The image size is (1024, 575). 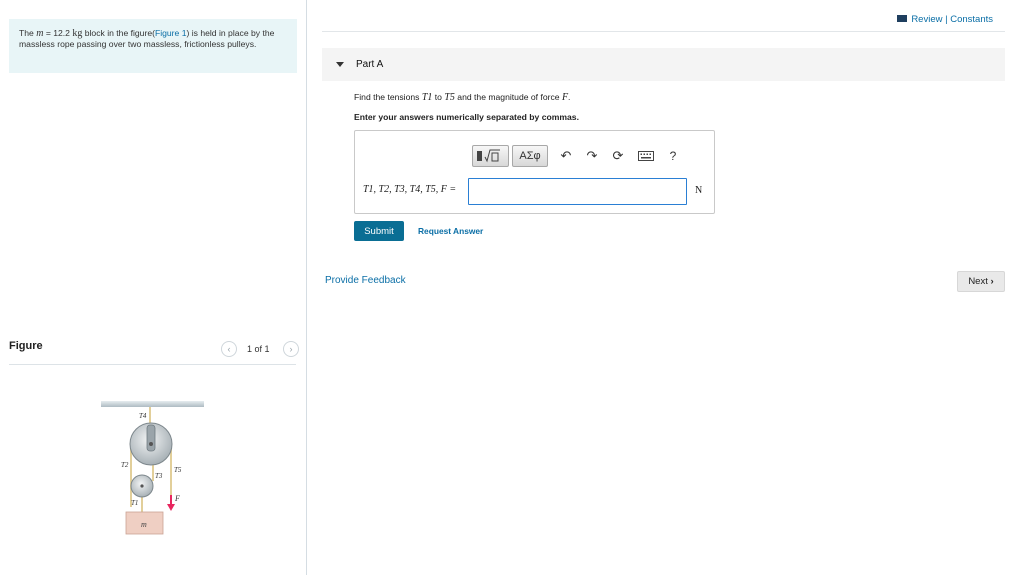 What do you see at coordinates (592, 156) in the screenshot?
I see `redo-icon: ↷` at bounding box center [592, 156].